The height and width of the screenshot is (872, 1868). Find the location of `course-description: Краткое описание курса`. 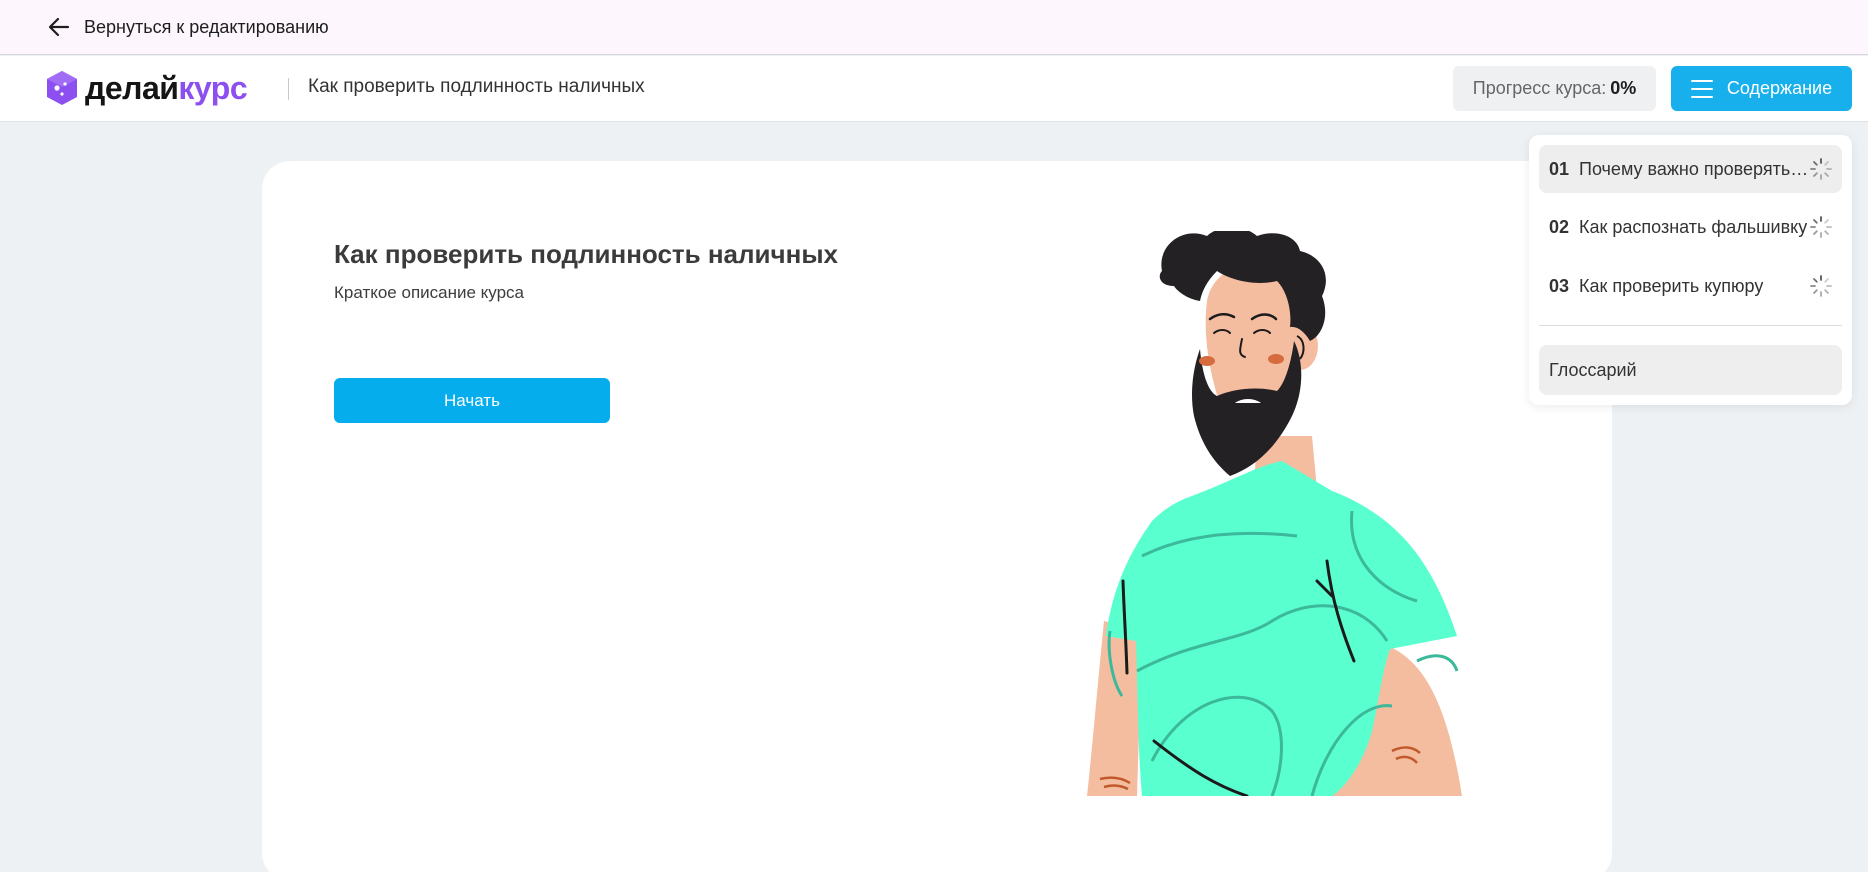

course-description: Краткое описание курса is located at coordinates (429, 292).